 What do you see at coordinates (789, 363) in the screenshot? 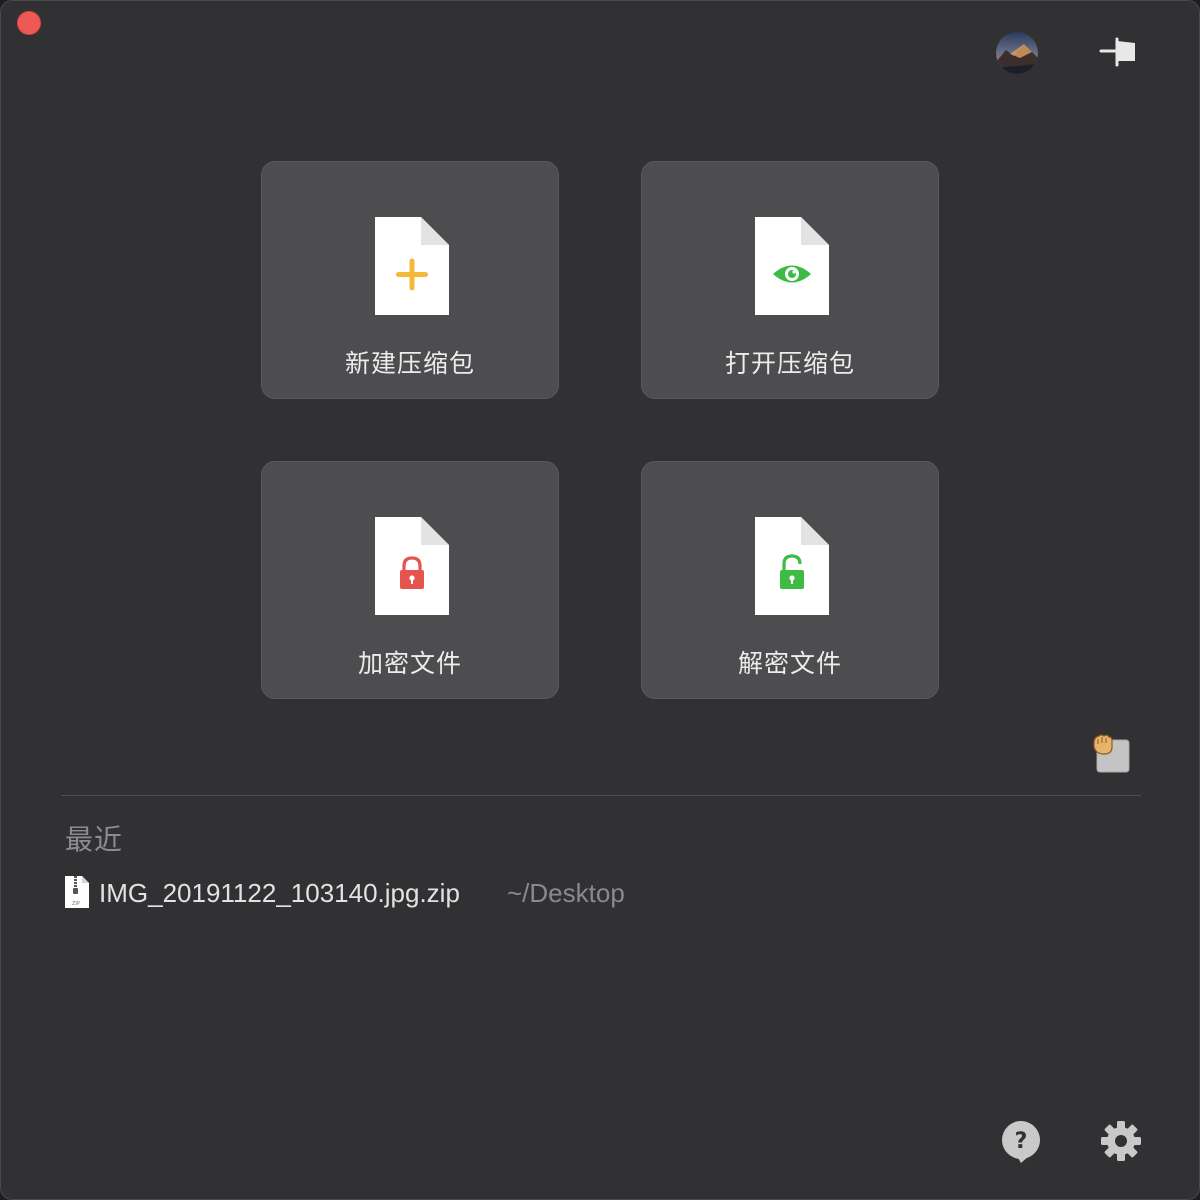
I see `open-archive-label: 打开压缩包` at bounding box center [789, 363].